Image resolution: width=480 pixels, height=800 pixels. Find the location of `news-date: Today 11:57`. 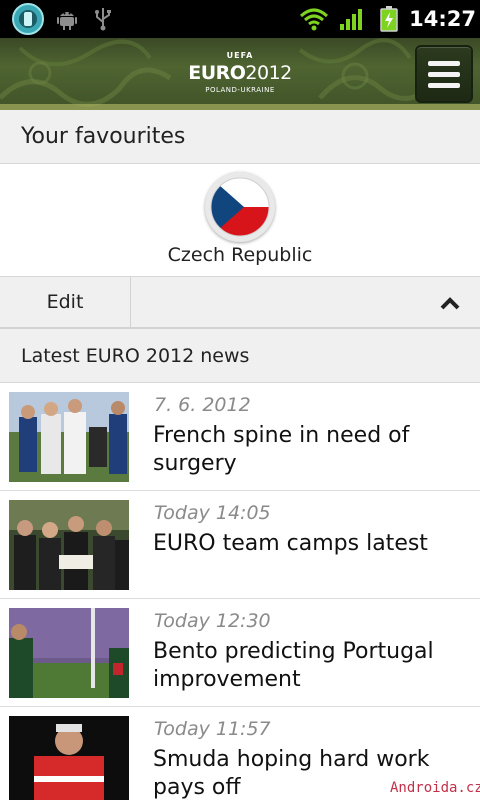

news-date: Today 11:57 is located at coordinates (212, 729).